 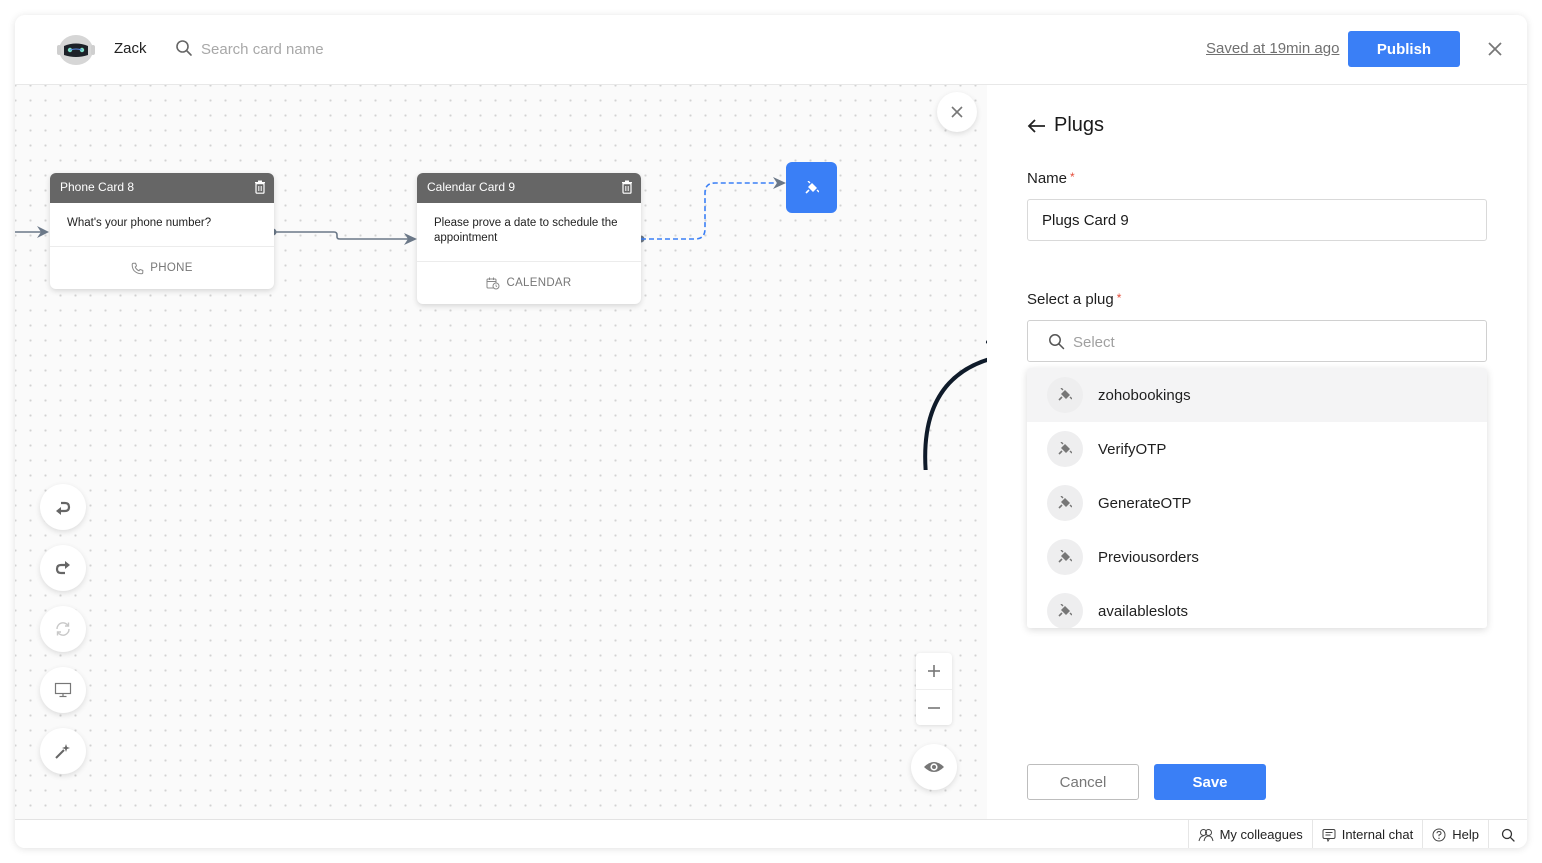 I want to click on undo-button, so click(x=63, y=507).